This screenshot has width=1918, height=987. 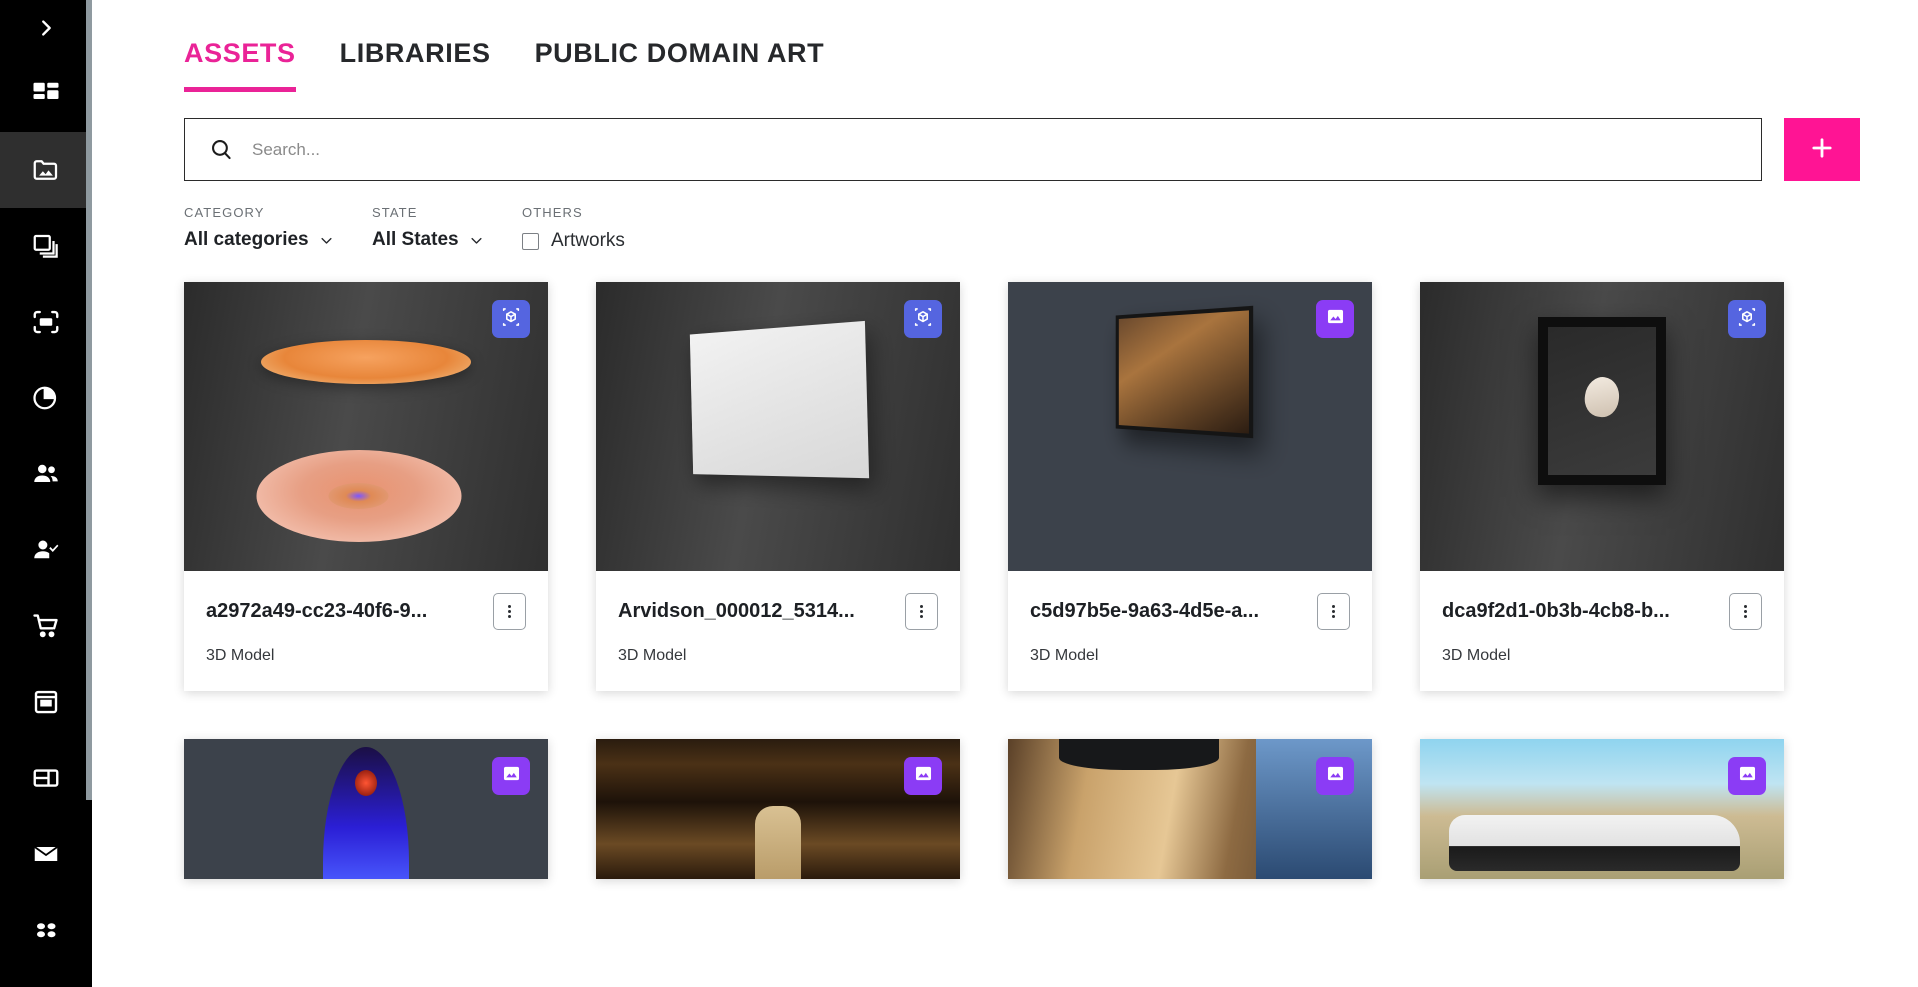 I want to click on users-icon, so click(x=46, y=474).